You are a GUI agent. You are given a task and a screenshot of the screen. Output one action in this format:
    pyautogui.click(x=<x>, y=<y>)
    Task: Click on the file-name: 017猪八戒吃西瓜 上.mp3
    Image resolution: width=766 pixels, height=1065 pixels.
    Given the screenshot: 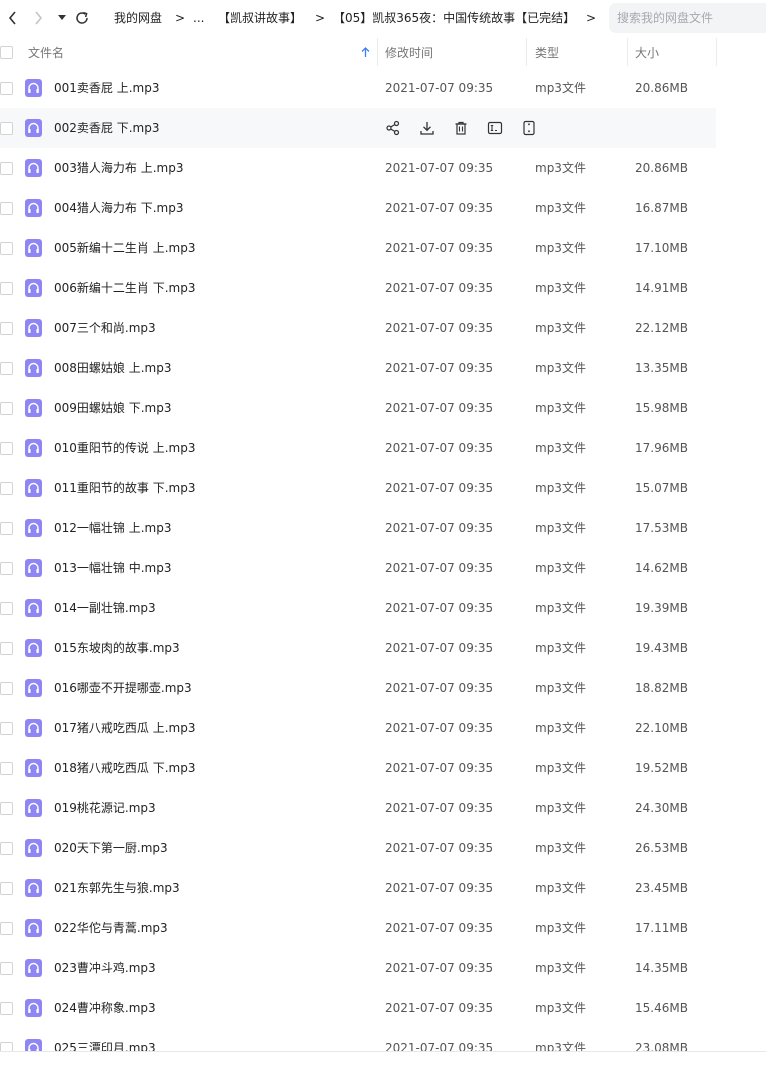 What is the action you would take?
    pyautogui.click(x=124, y=728)
    